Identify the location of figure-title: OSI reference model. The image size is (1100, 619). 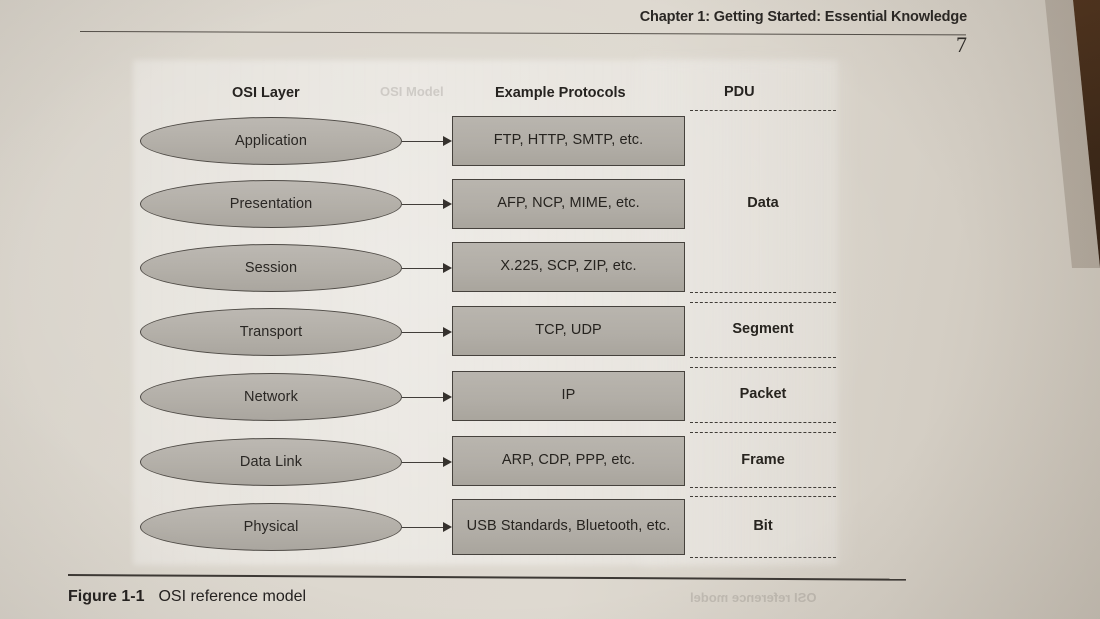
(232, 596).